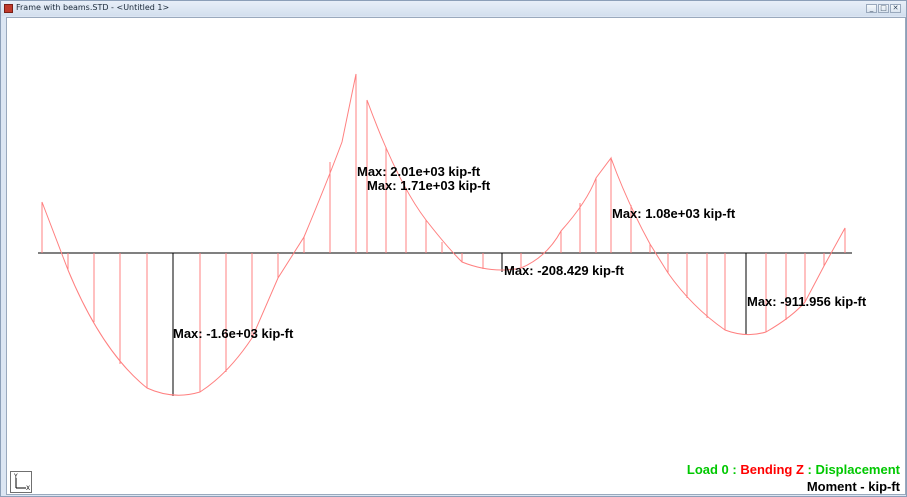 The width and height of the screenshot is (907, 497). Describe the element at coordinates (772, 469) in the screenshot. I see `legend-bending: Bending Z` at that location.